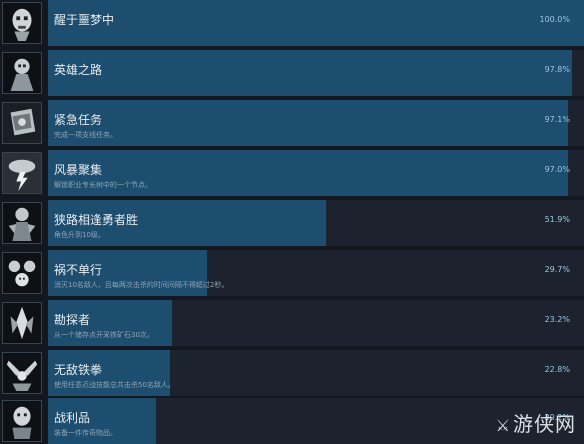 The image size is (584, 444). Describe the element at coordinates (557, 219) in the screenshot. I see `achievement-percent: 51.9%` at that location.